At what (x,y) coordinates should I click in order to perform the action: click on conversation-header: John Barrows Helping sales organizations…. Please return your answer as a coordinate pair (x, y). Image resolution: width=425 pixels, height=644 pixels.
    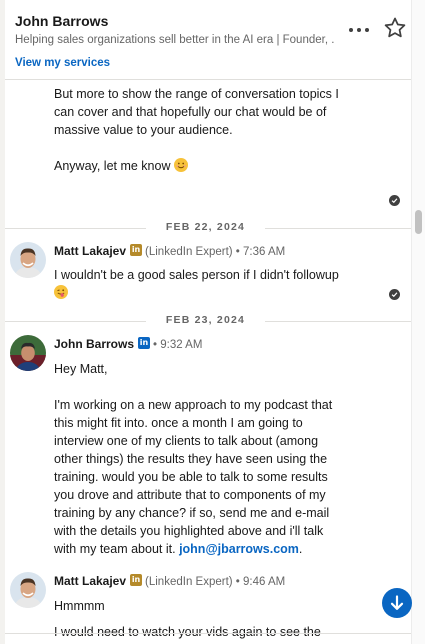
    Looking at the image, I should click on (205, 40).